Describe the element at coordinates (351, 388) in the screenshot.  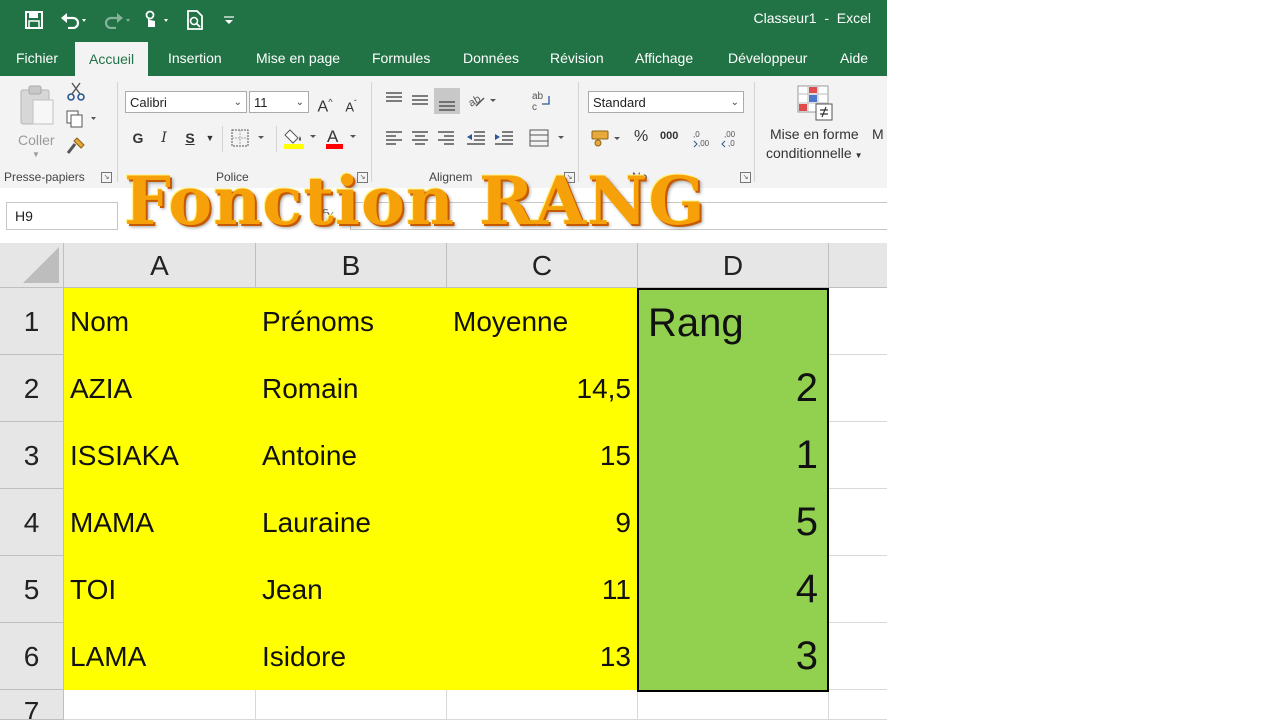
I see `cell-b2: Romain` at that location.